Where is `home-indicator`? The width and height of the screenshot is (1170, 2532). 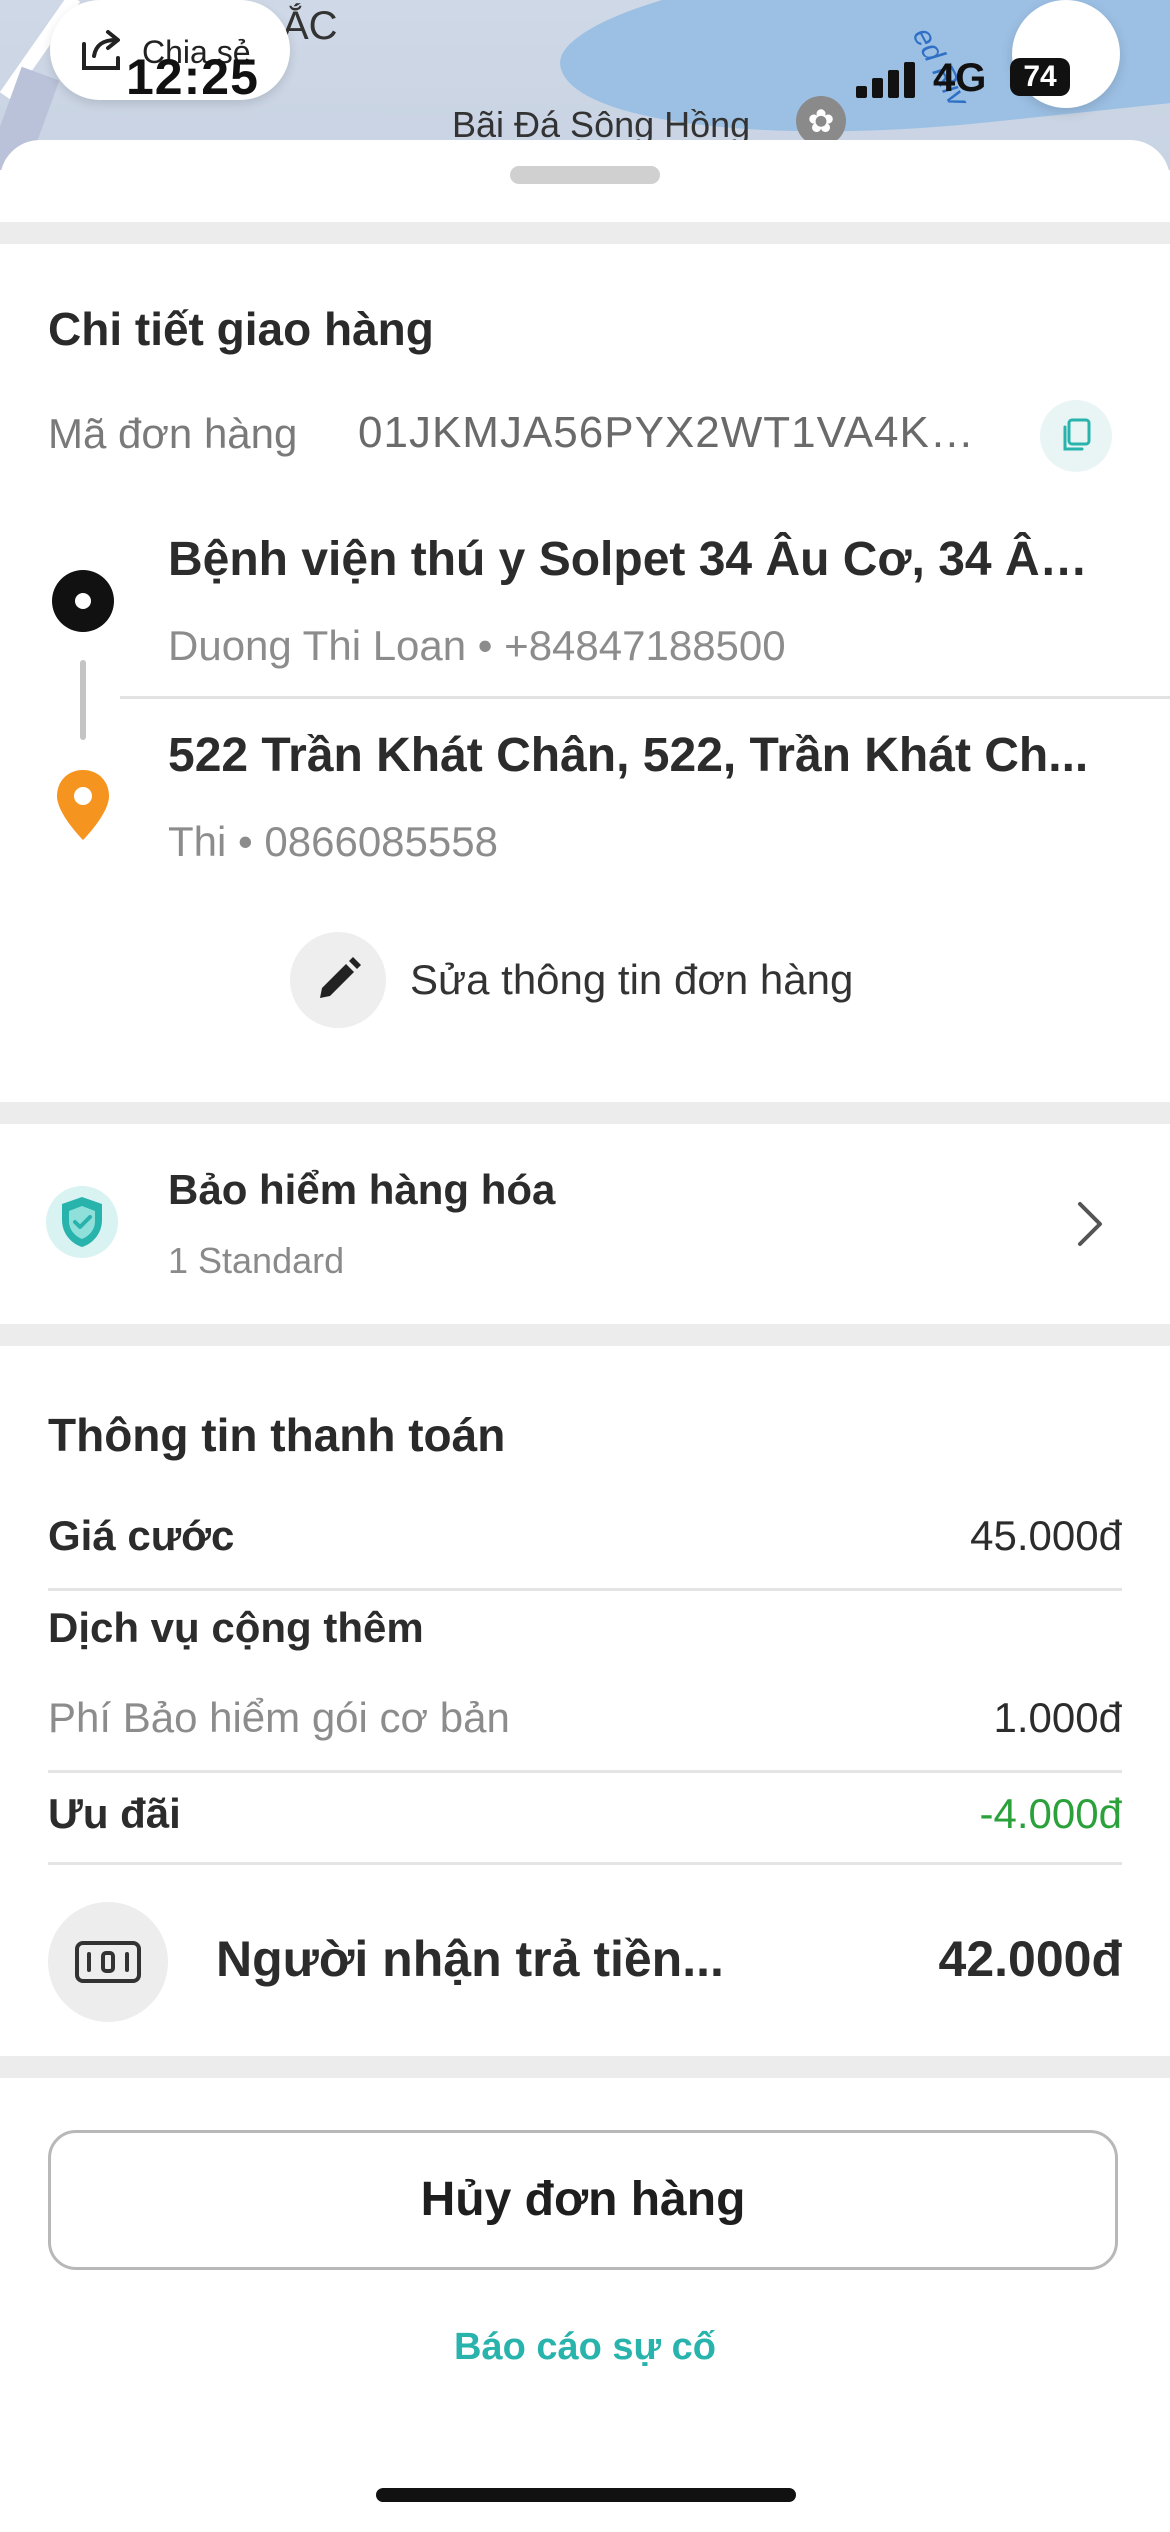
home-indicator is located at coordinates (586, 2495).